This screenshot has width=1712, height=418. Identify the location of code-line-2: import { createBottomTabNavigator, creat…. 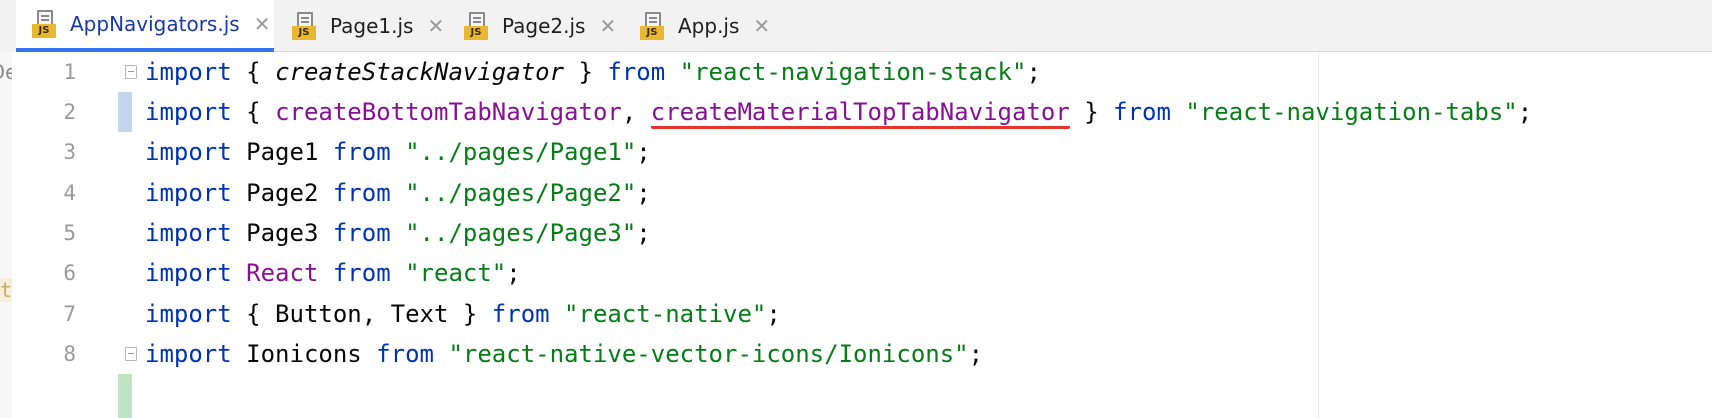
(838, 112).